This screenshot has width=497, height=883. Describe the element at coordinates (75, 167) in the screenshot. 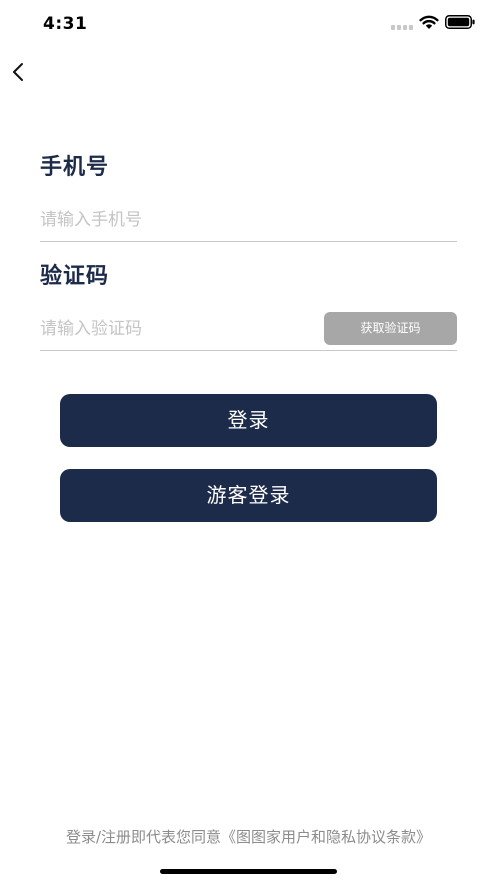

I see `phone-label: 手机号` at that location.